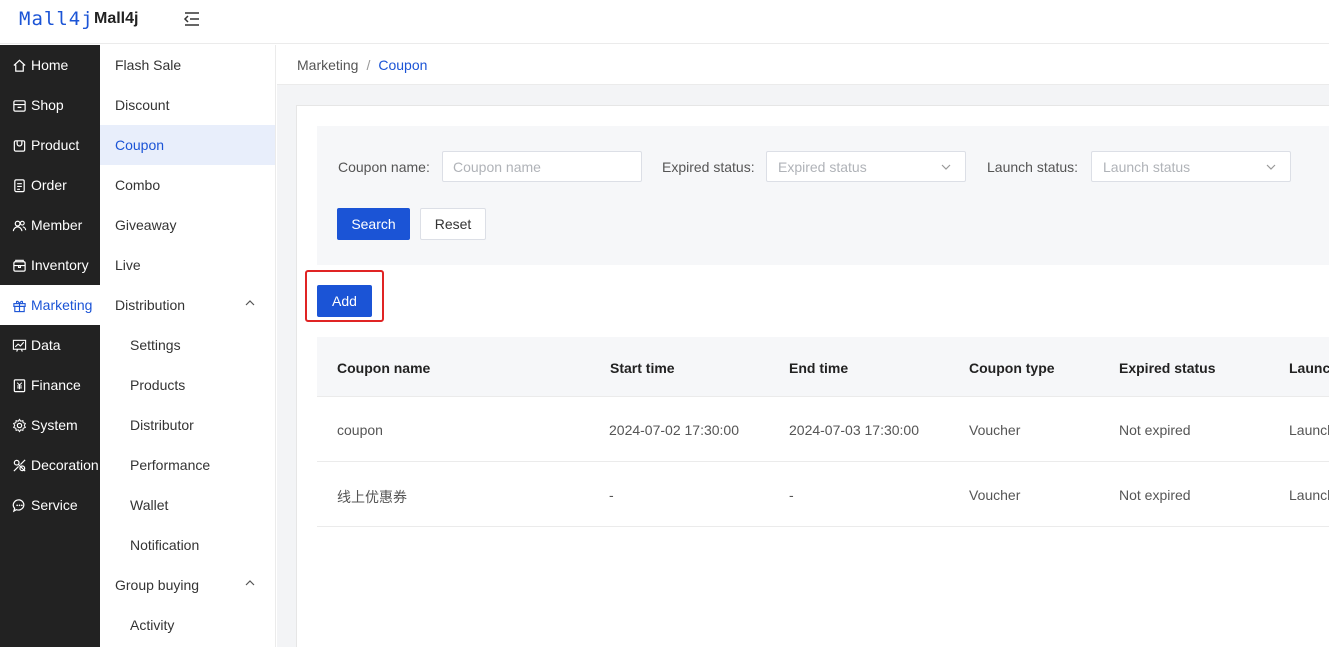  I want to click on launch-status-label: Launch status:, so click(1033, 167).